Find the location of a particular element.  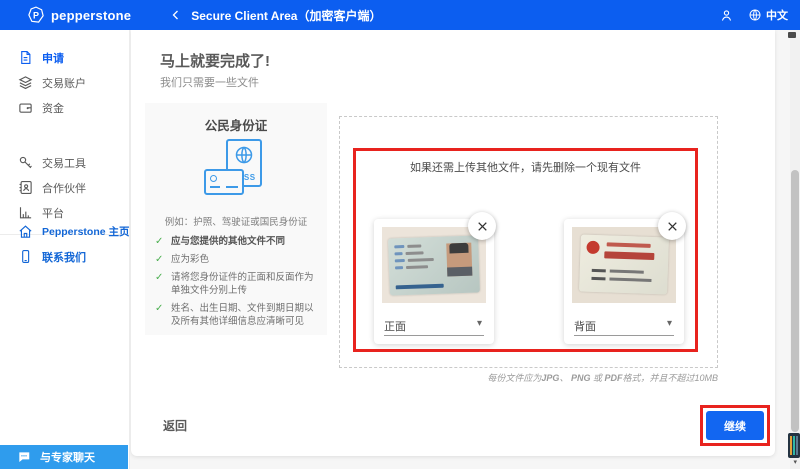

sidebar-item-label: 合作伙伴 is located at coordinates (64, 188).